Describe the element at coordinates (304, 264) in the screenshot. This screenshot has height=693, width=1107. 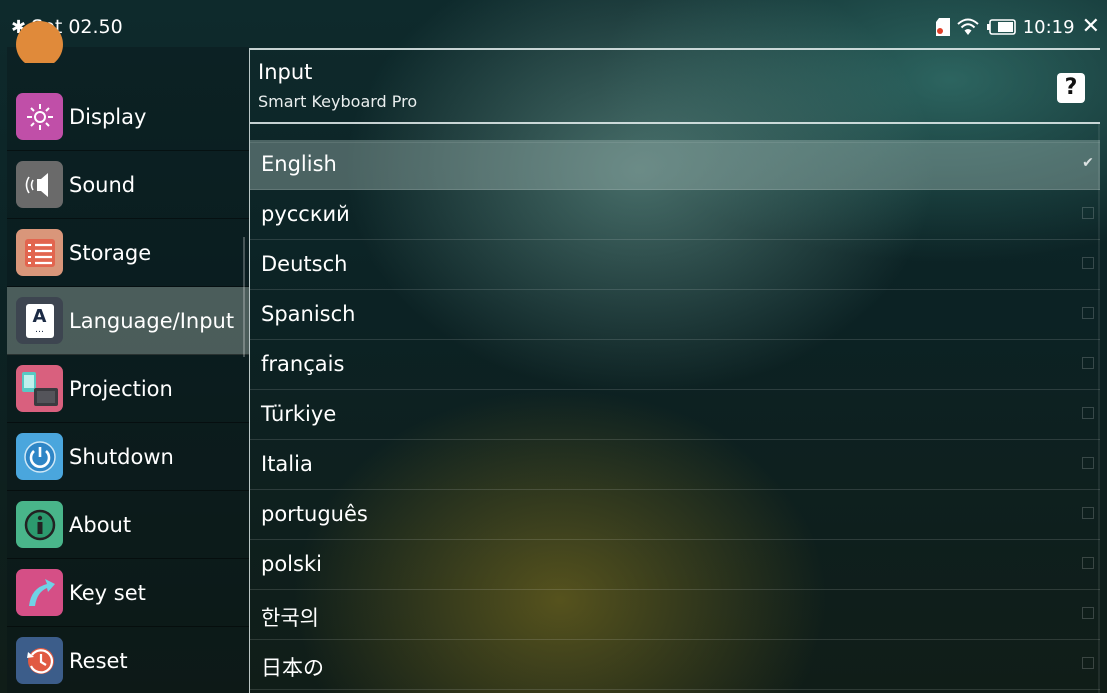
I see `language-label: Deutsch` at that location.